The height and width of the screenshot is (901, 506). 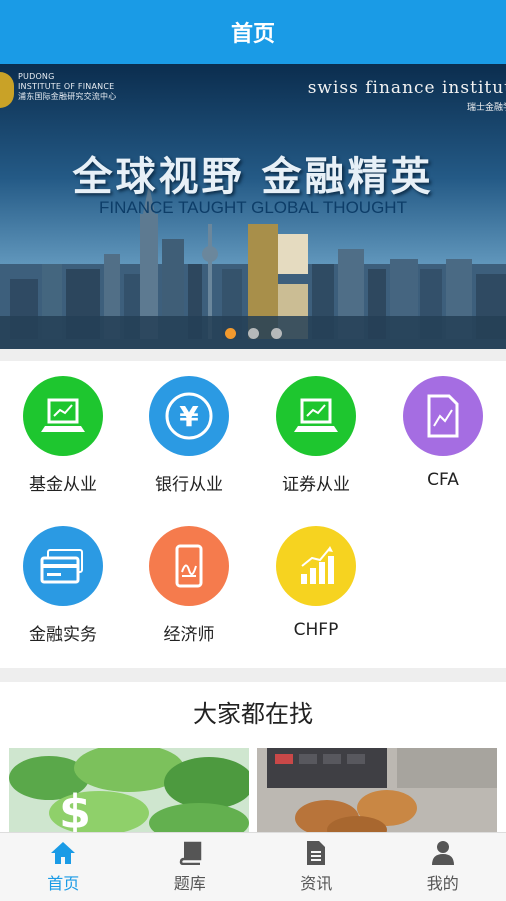 What do you see at coordinates (443, 416) in the screenshot?
I see `document-chart-icon` at bounding box center [443, 416].